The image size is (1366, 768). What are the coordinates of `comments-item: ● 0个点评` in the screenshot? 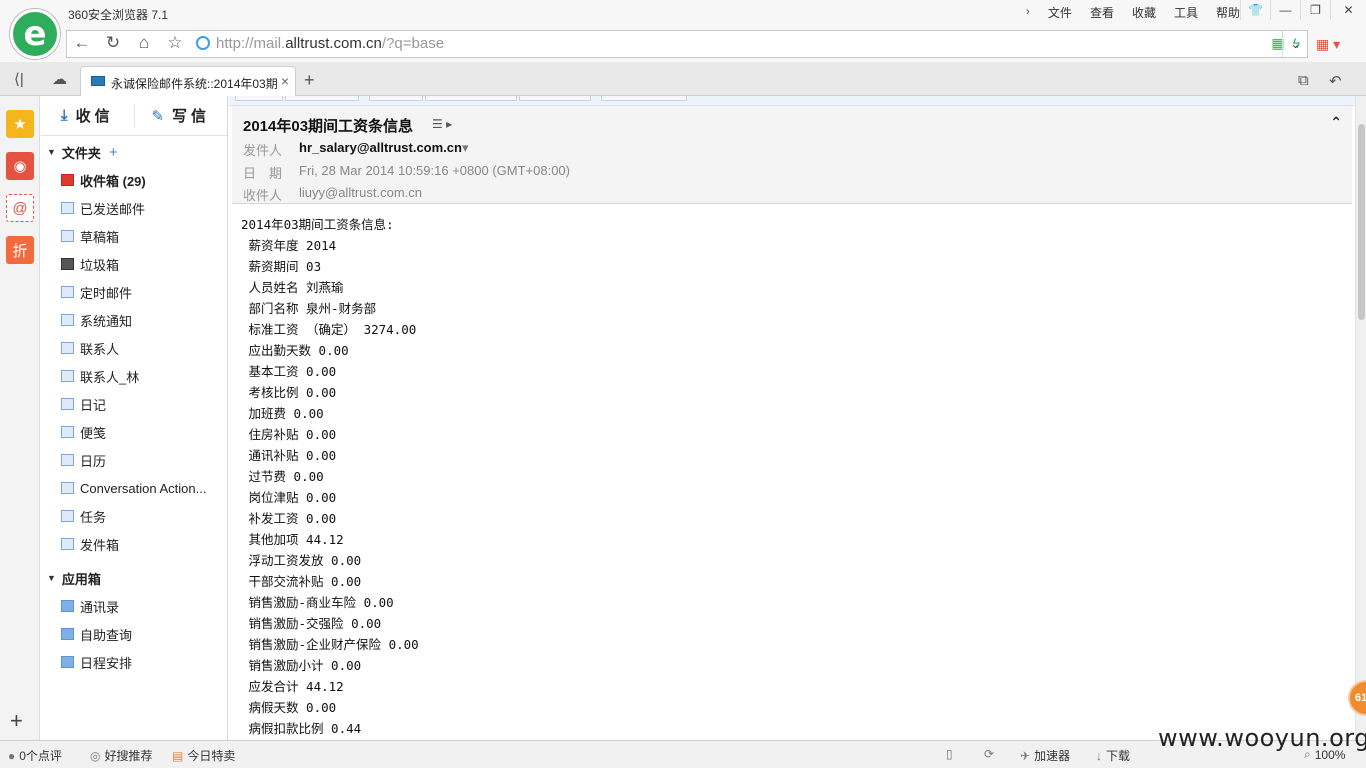 It's located at (35, 755).